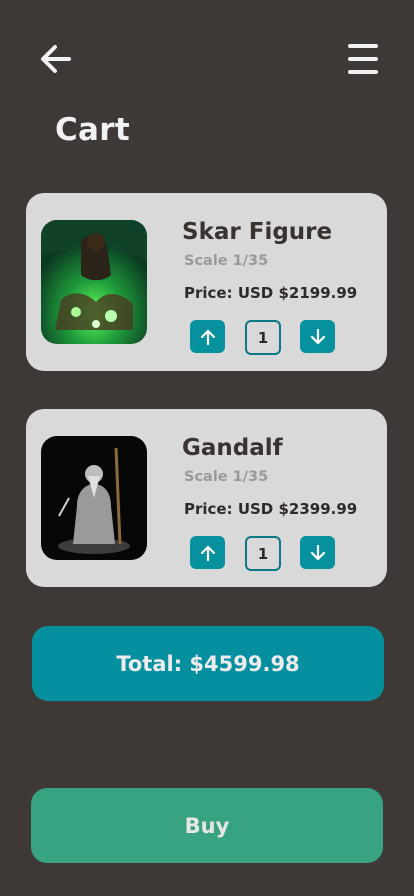  I want to click on arrow-left-icon, so click(56, 59).